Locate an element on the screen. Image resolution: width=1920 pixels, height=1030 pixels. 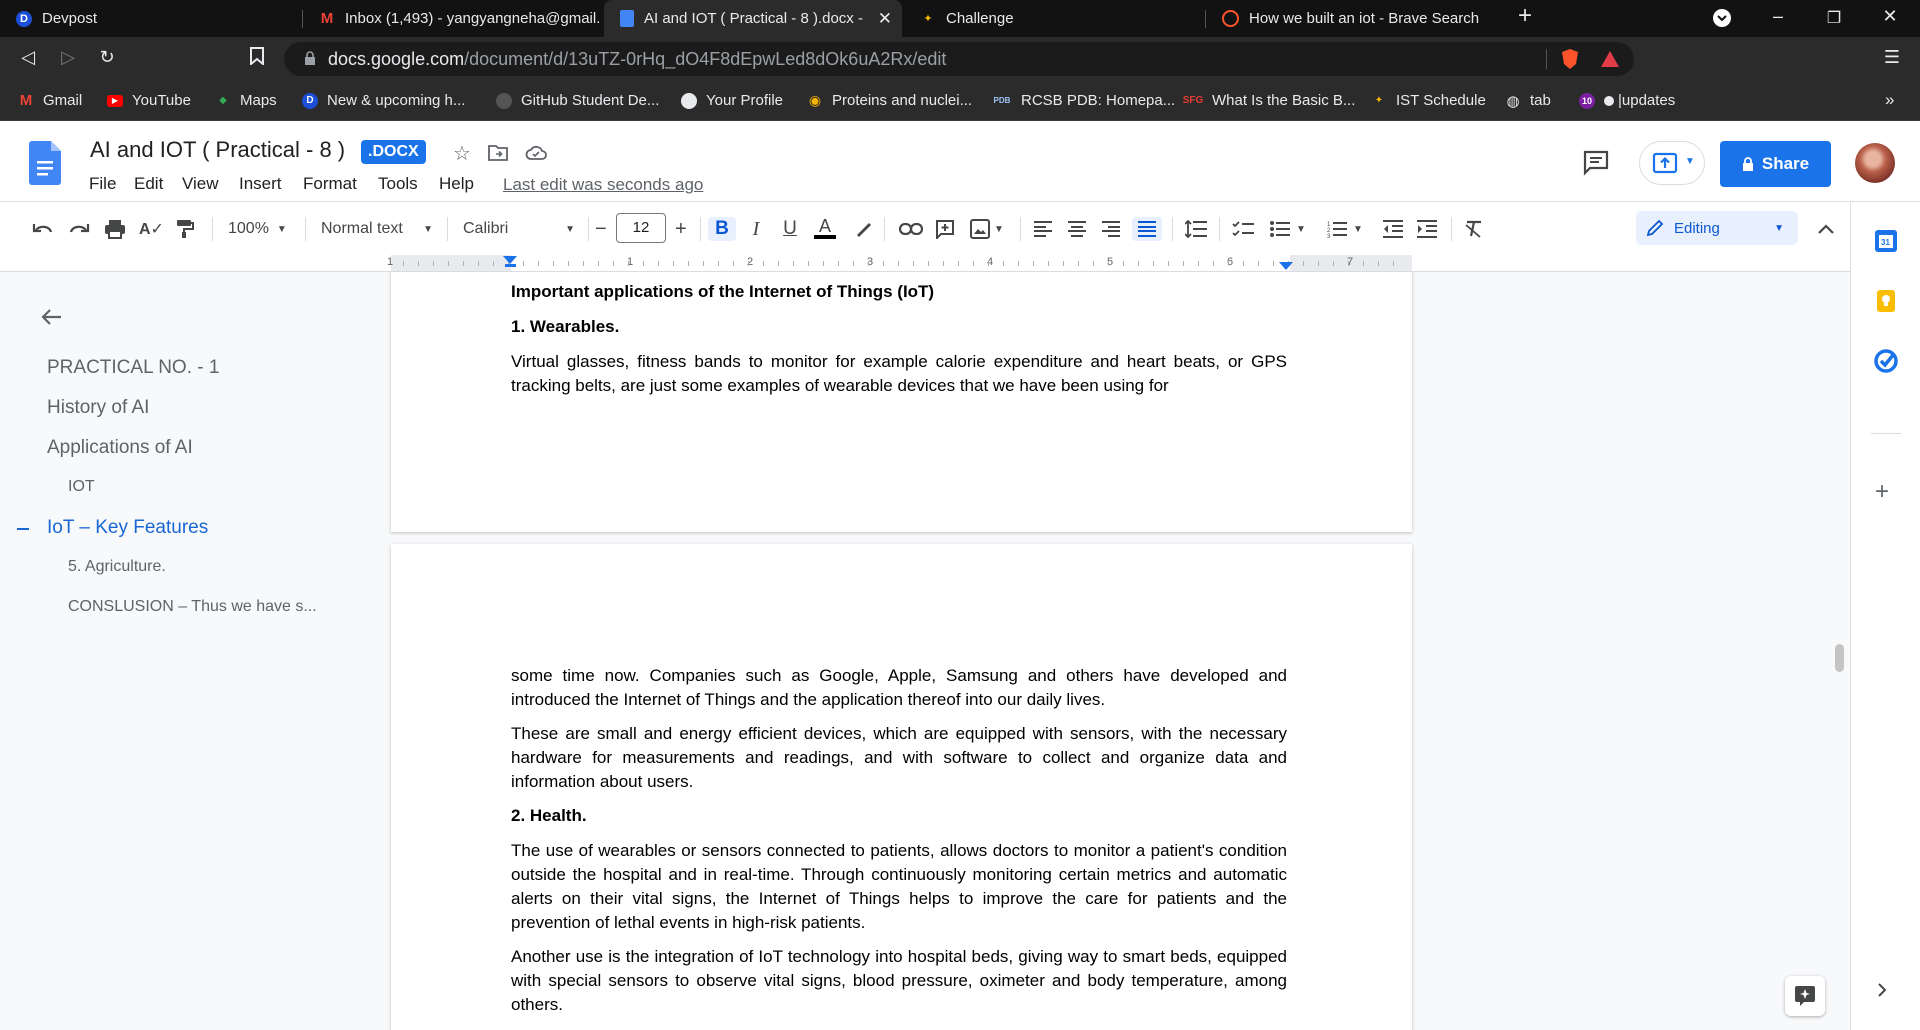
right-indent-marker is located at coordinates (1286, 266).